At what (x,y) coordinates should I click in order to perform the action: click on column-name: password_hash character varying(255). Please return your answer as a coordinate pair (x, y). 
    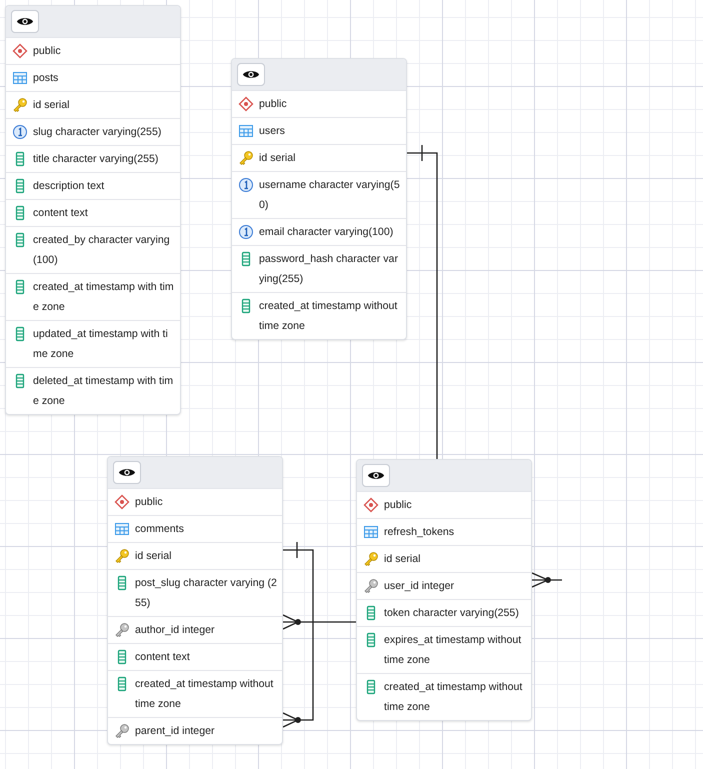
    Looking at the image, I should click on (329, 269).